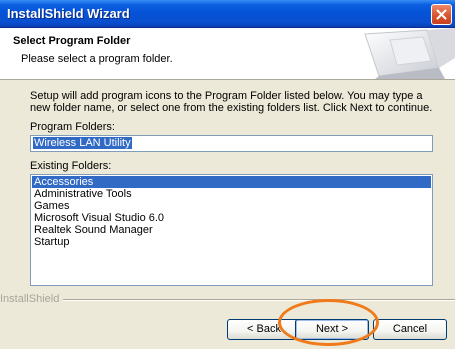 The width and height of the screenshot is (455, 349). What do you see at coordinates (231, 143) in the screenshot?
I see `program-folder-input: Wireless LAN Utility` at bounding box center [231, 143].